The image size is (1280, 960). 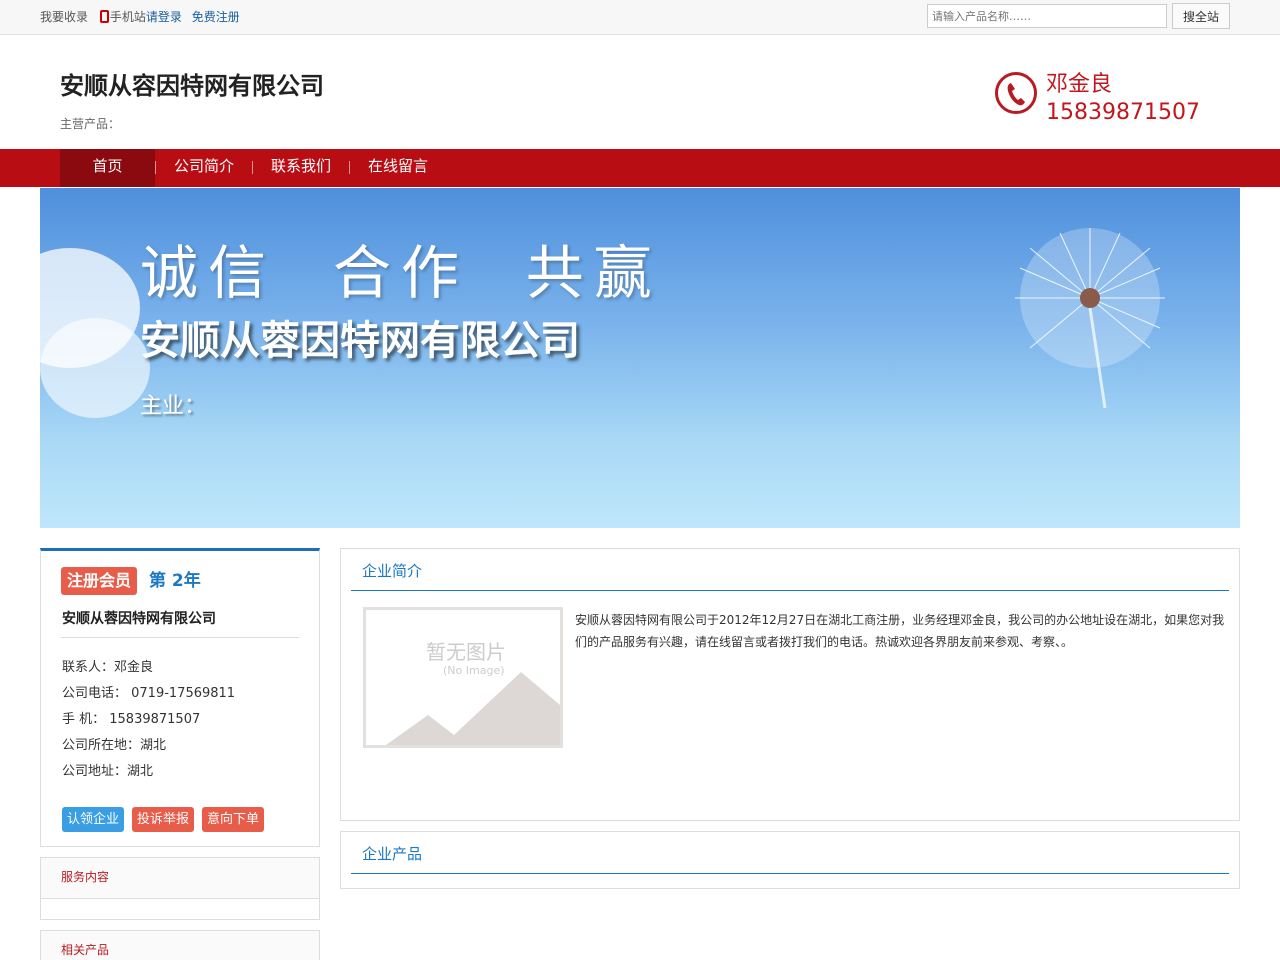 I want to click on register-link: 免费注册, so click(x=216, y=16).